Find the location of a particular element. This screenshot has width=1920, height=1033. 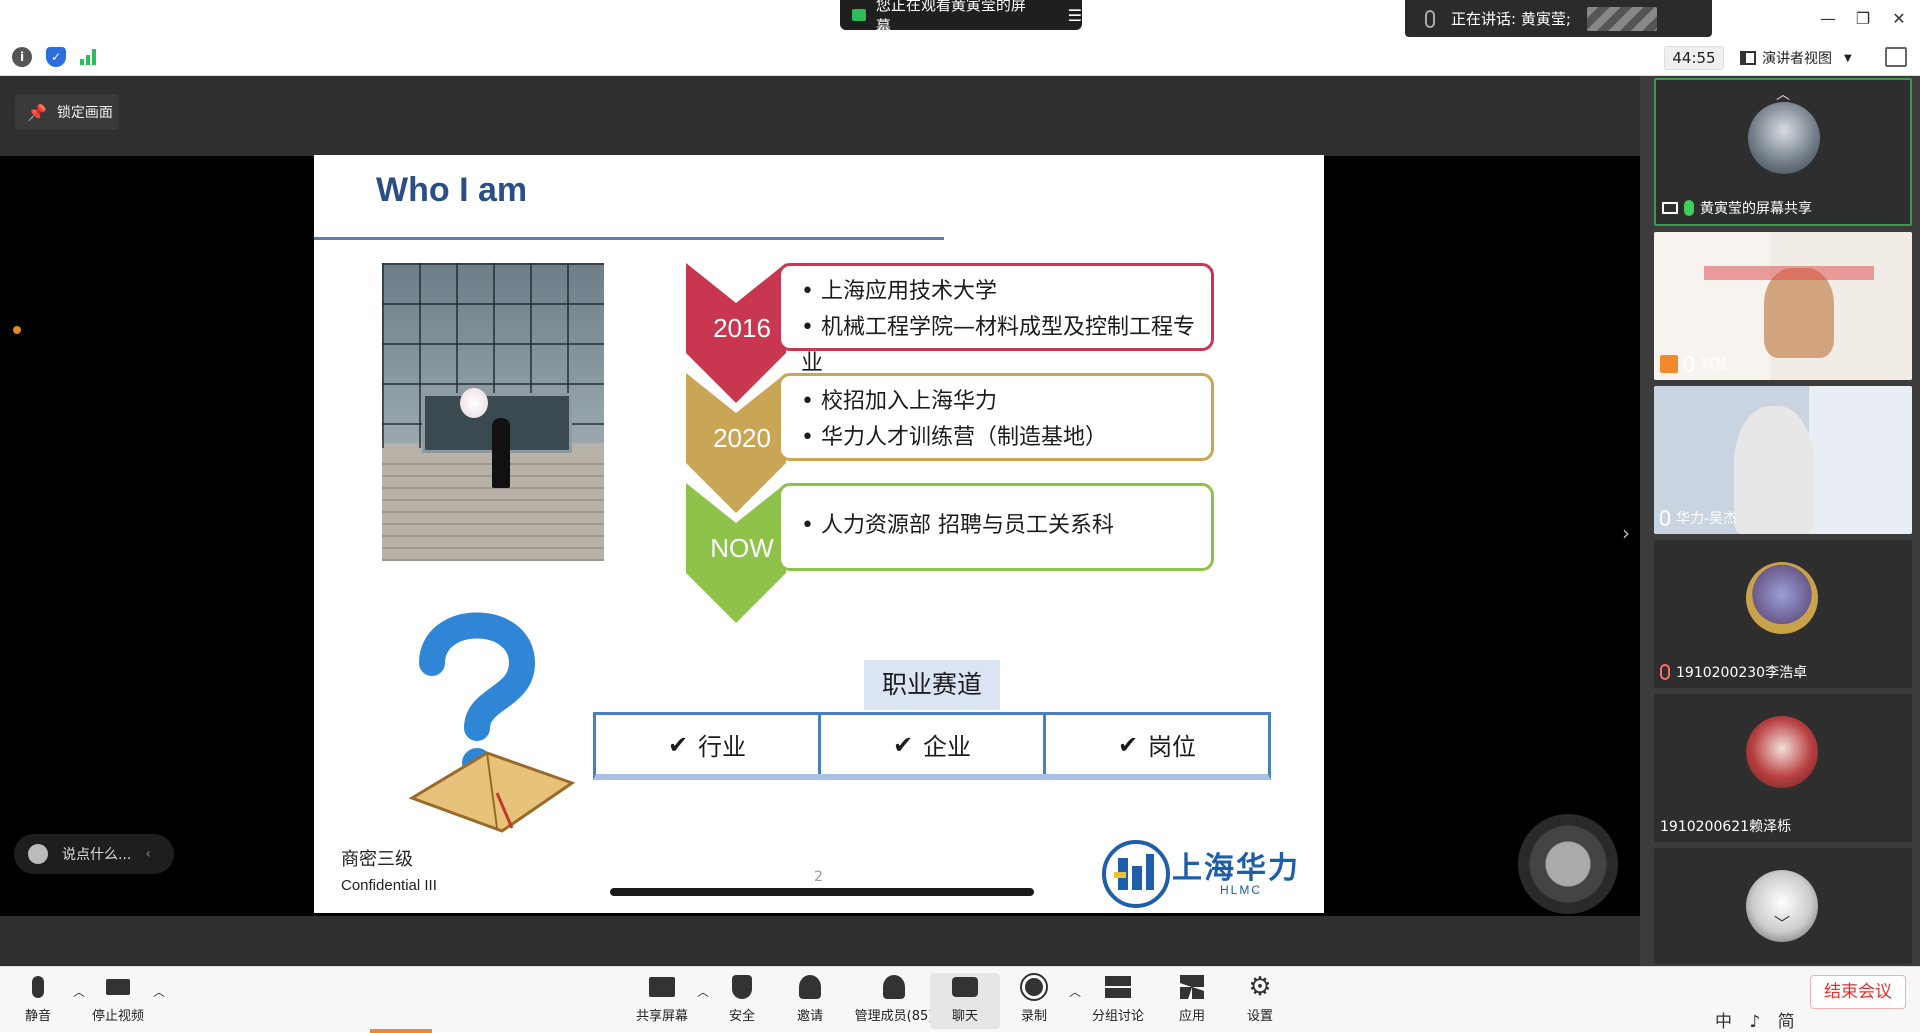

mute-button: 静音 is located at coordinates (38, 1001).